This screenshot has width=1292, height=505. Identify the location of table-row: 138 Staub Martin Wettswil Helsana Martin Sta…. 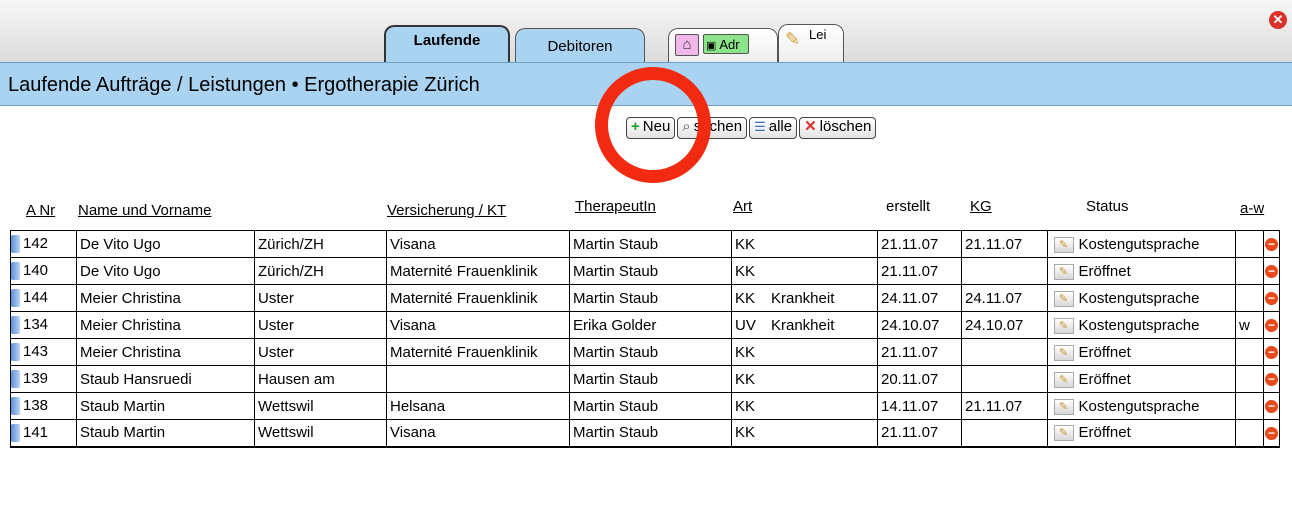
(645, 406).